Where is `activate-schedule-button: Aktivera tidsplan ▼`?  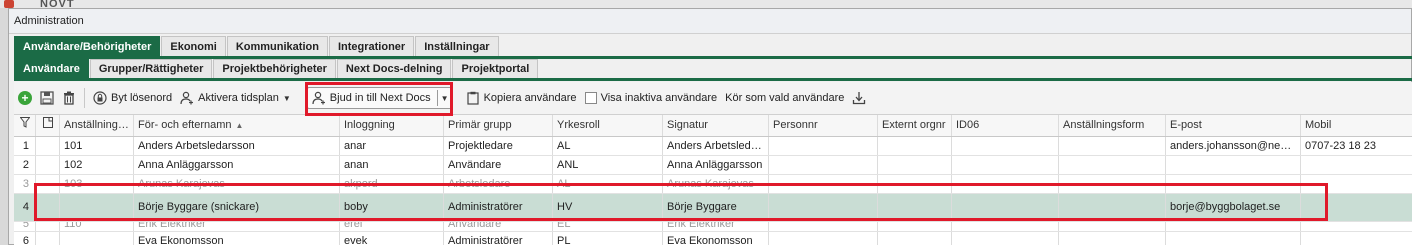 activate-schedule-button: Aktivera tidsplan ▼ is located at coordinates (235, 98).